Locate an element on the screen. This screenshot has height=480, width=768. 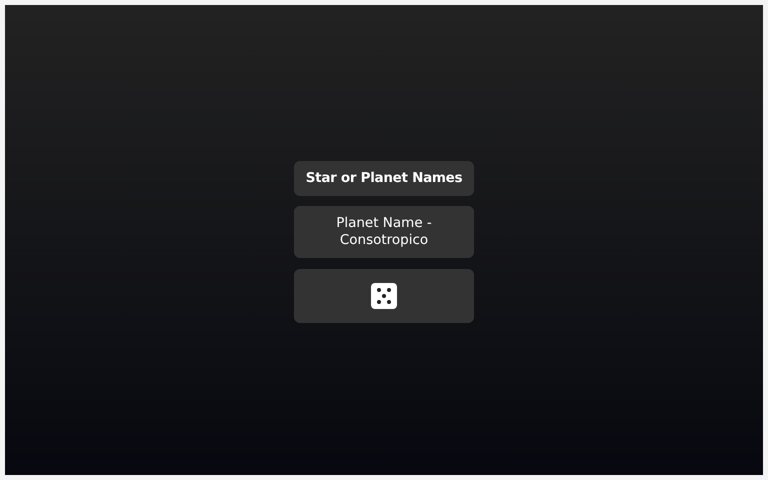
roll-button is located at coordinates (384, 296).